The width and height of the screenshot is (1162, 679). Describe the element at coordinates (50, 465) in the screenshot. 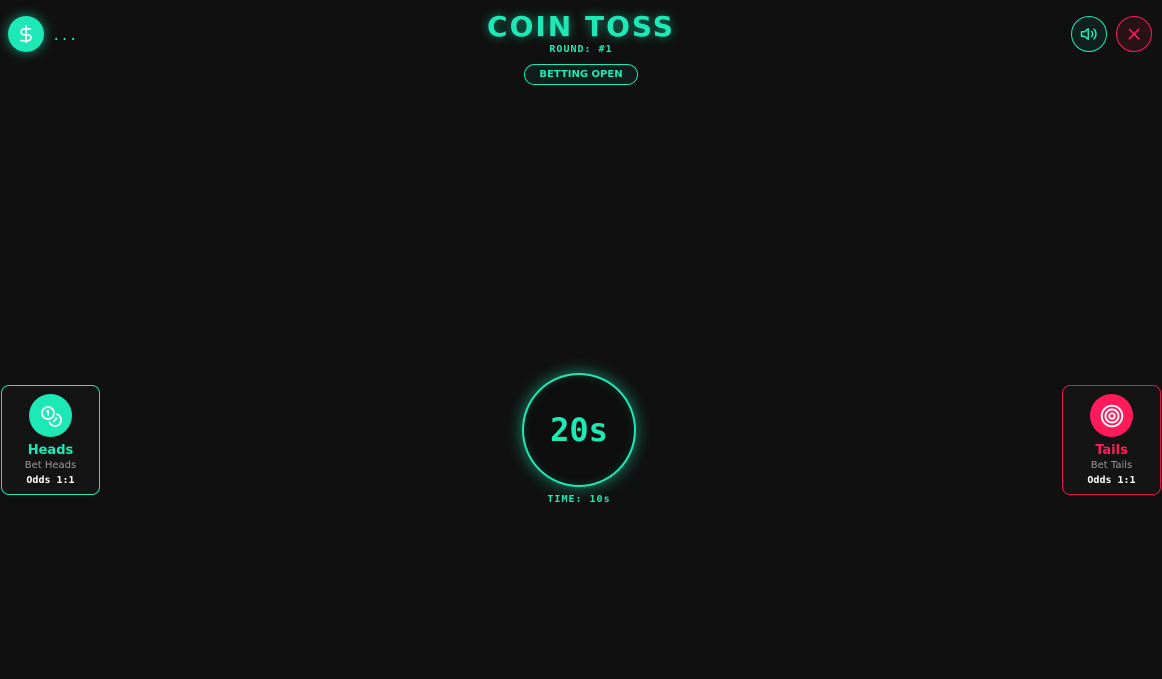

I see `heads-subtitle: Bet Heads` at that location.